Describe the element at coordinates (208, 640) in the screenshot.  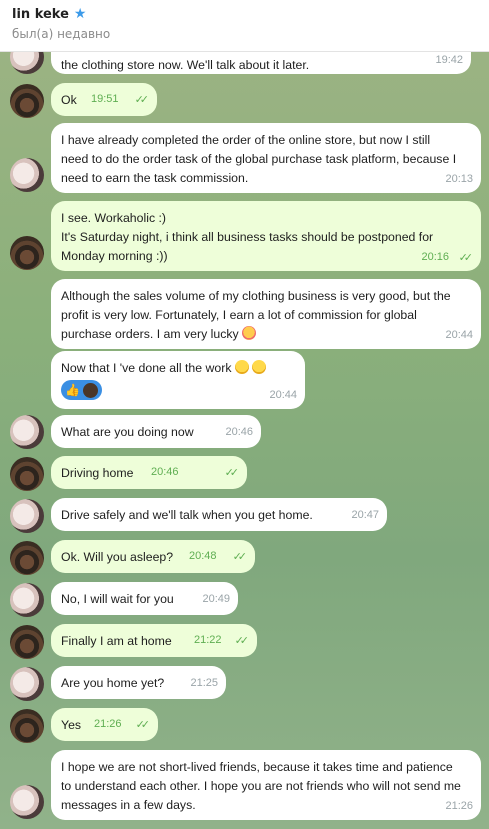
I see `message-time: 21:22` at that location.